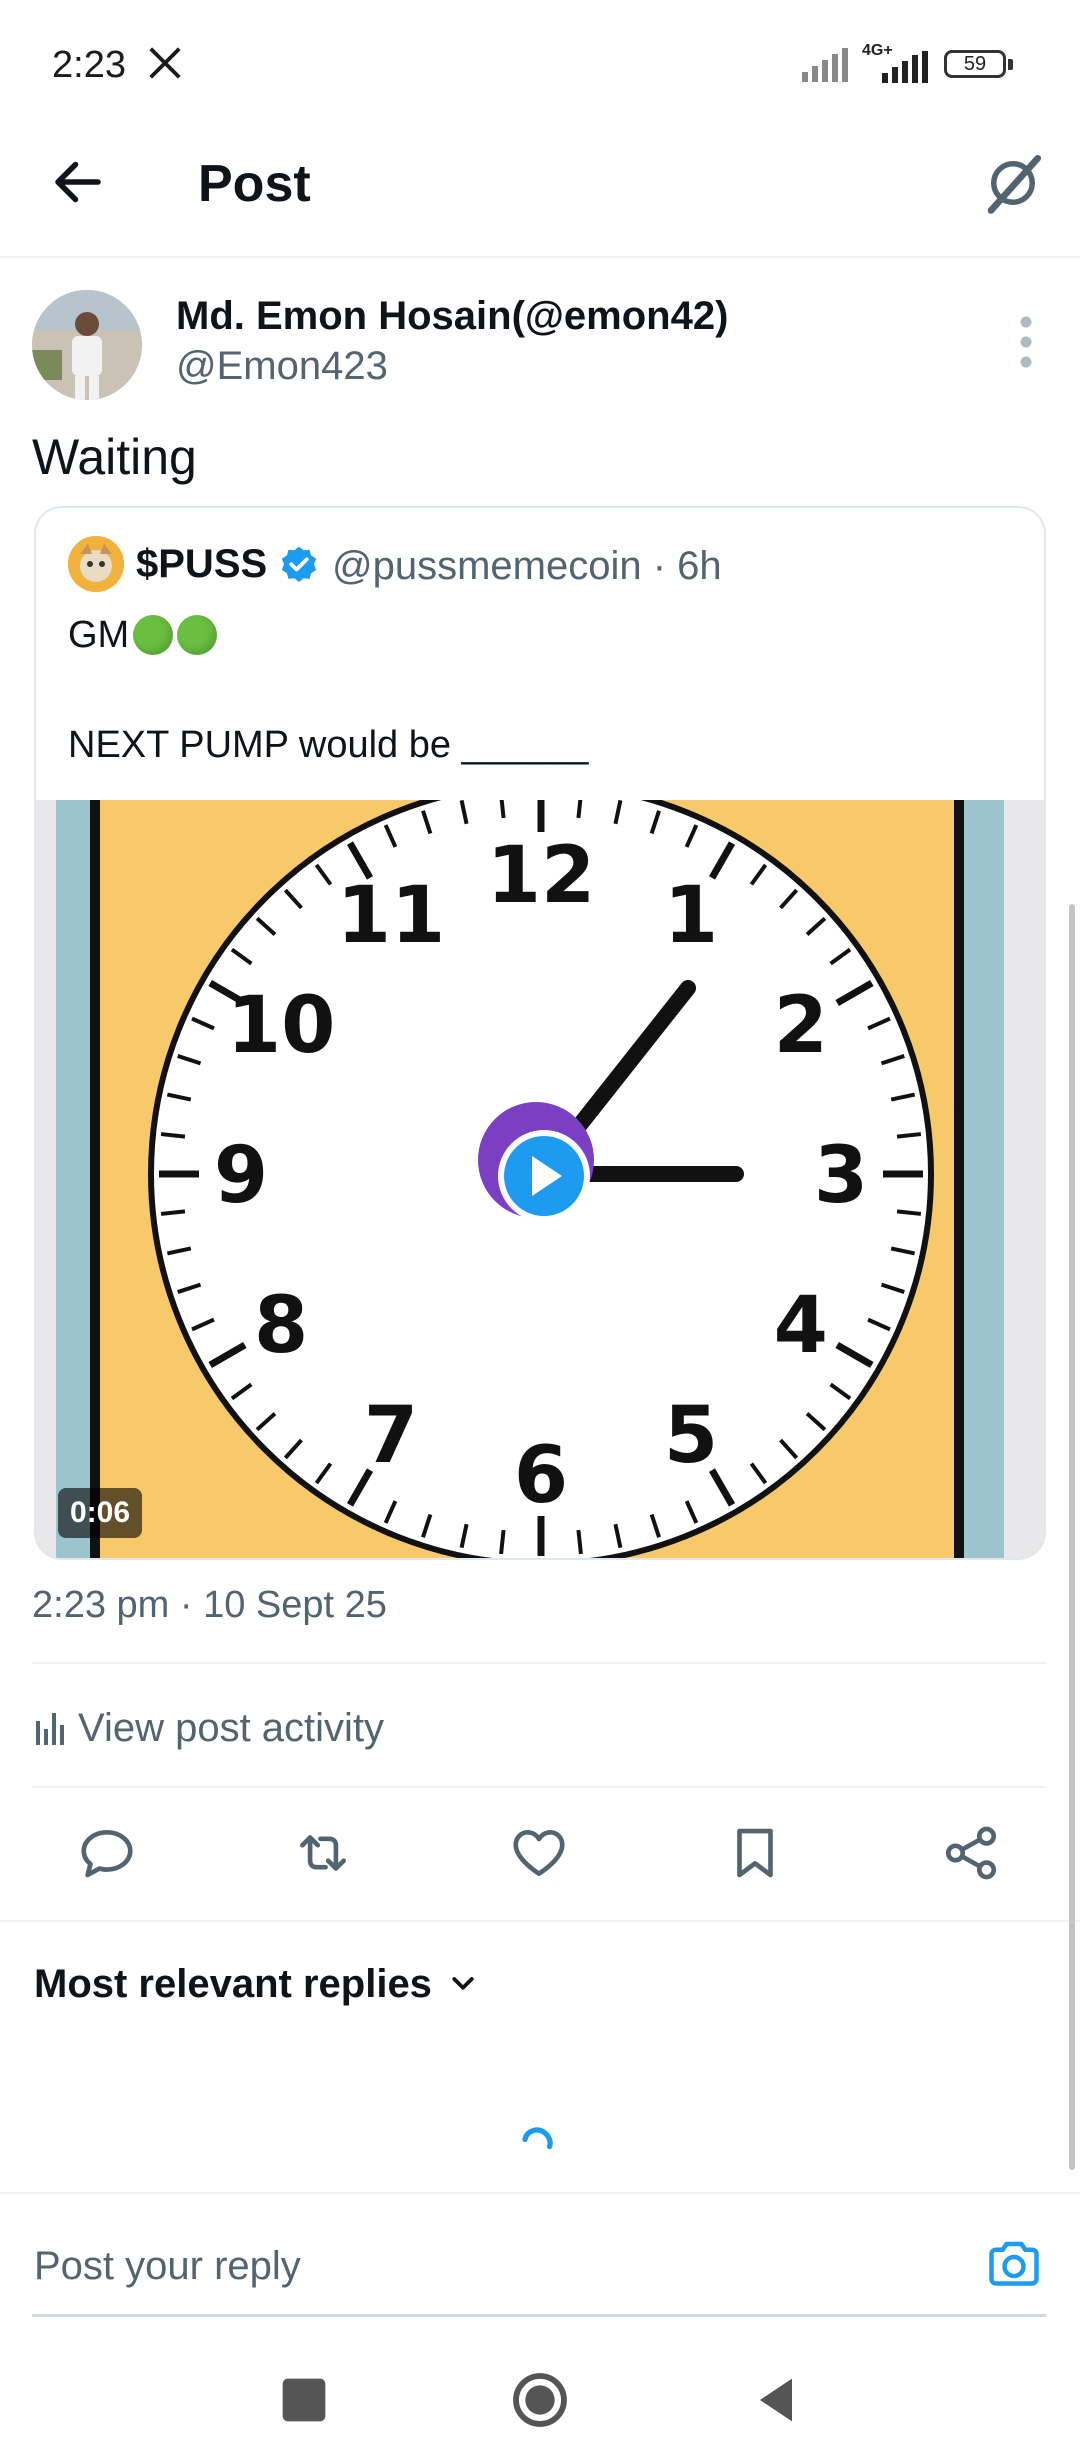 This screenshot has height=2460, width=1080. I want to click on scrollbar, so click(1072, 1537).